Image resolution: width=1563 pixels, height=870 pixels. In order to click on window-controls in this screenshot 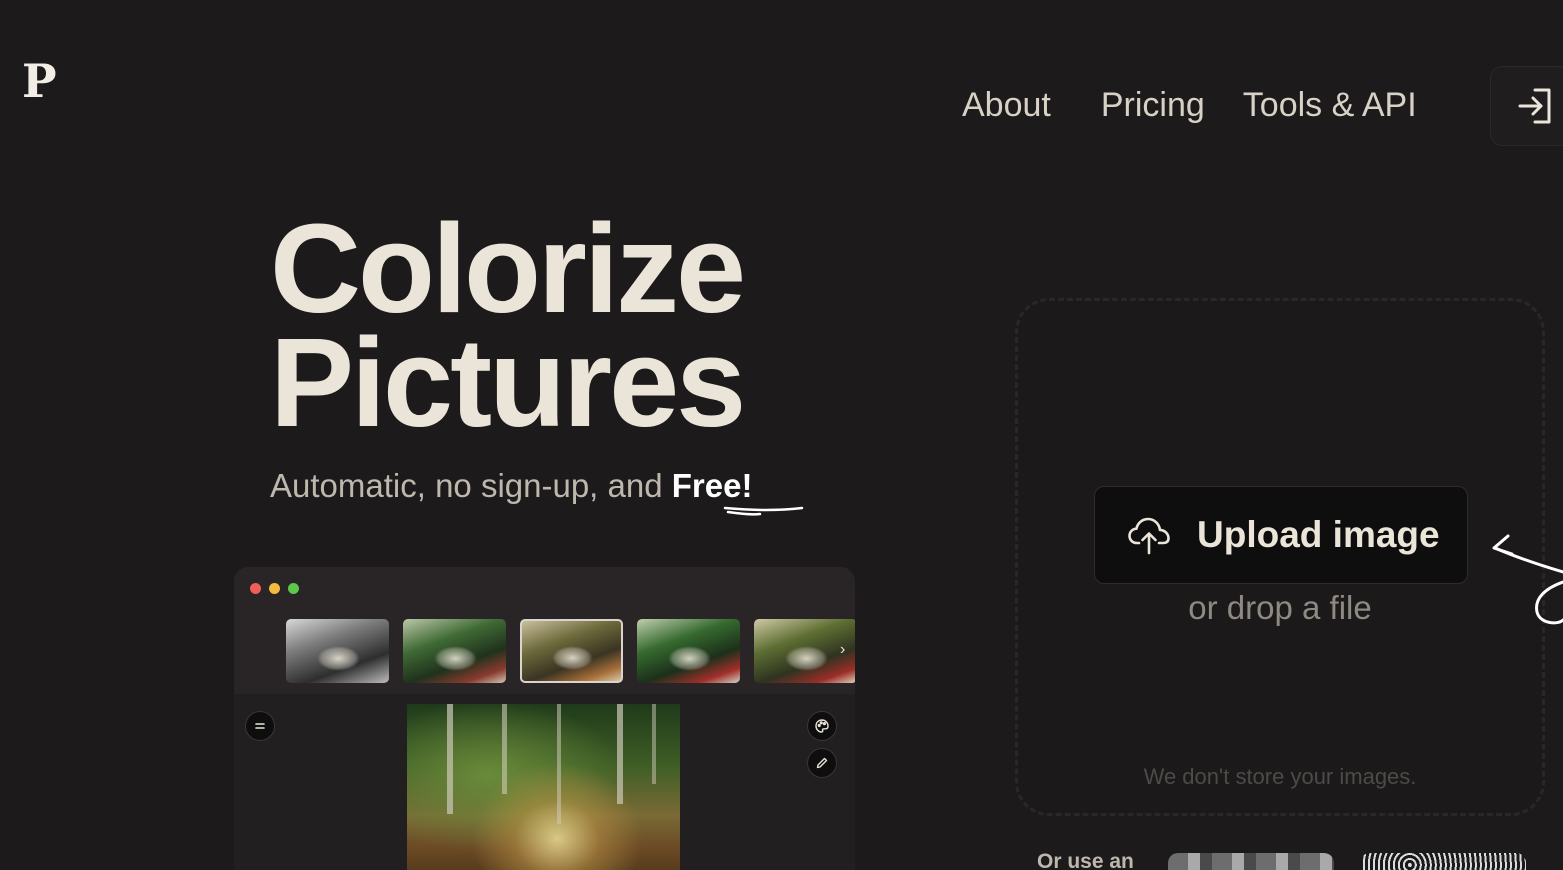, I will do `click(274, 588)`.